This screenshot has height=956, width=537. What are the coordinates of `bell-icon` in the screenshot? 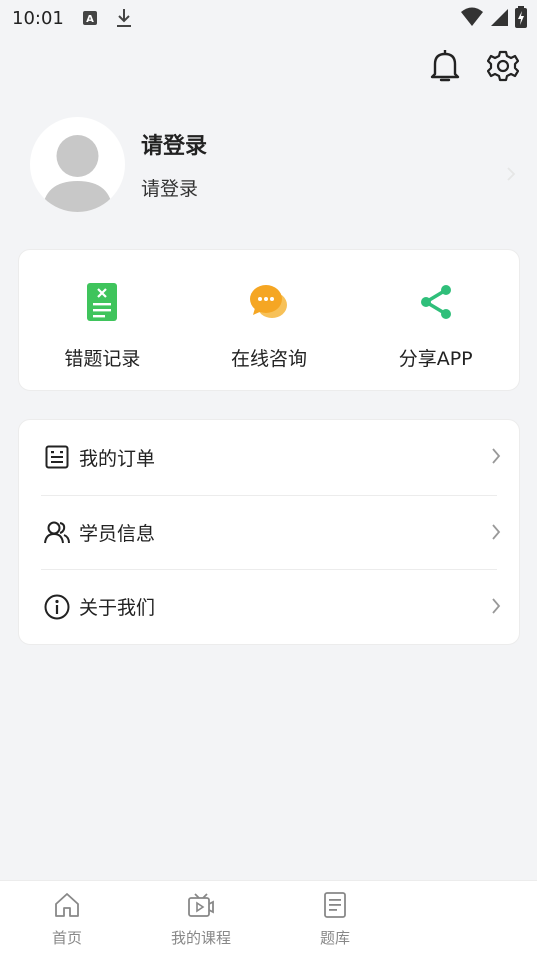 It's located at (445, 66).